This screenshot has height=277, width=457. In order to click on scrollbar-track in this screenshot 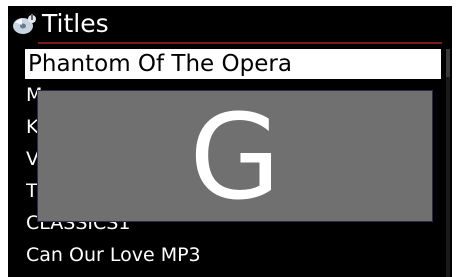, I will do `click(448, 163)`.